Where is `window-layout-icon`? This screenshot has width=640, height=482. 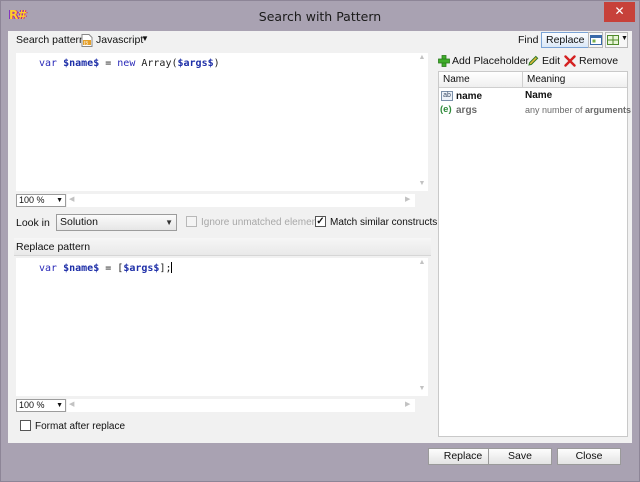 window-layout-icon is located at coordinates (596, 40).